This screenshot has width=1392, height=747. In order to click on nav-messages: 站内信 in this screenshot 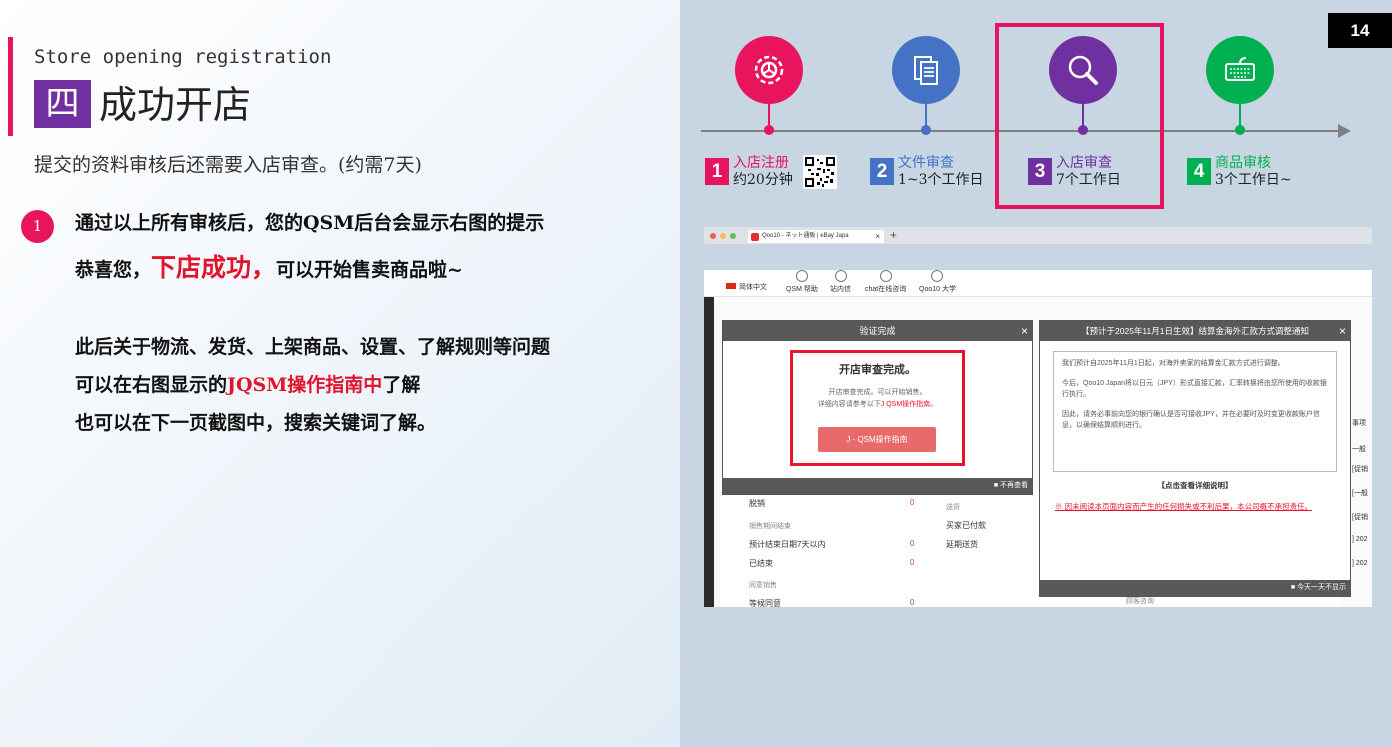, I will do `click(840, 282)`.